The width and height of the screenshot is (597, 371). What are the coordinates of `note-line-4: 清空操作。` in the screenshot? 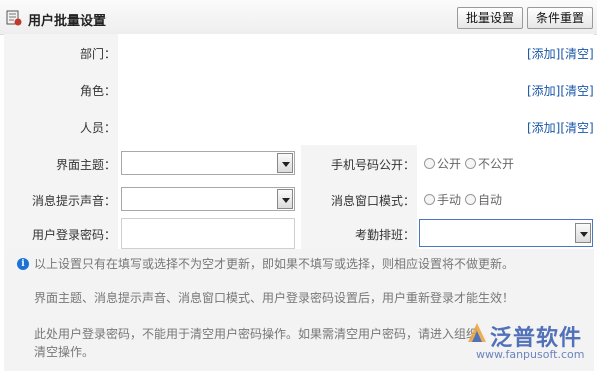 It's located at (64, 352).